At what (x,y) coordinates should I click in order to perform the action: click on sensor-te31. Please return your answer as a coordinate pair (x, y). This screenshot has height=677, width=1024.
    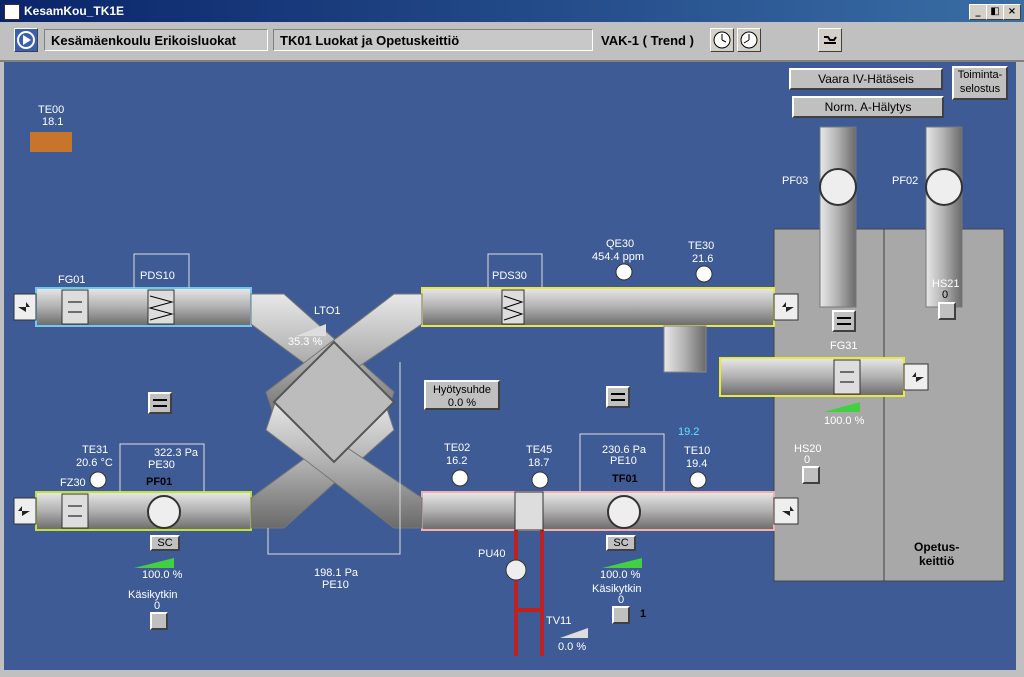
    Looking at the image, I should click on (98, 480).